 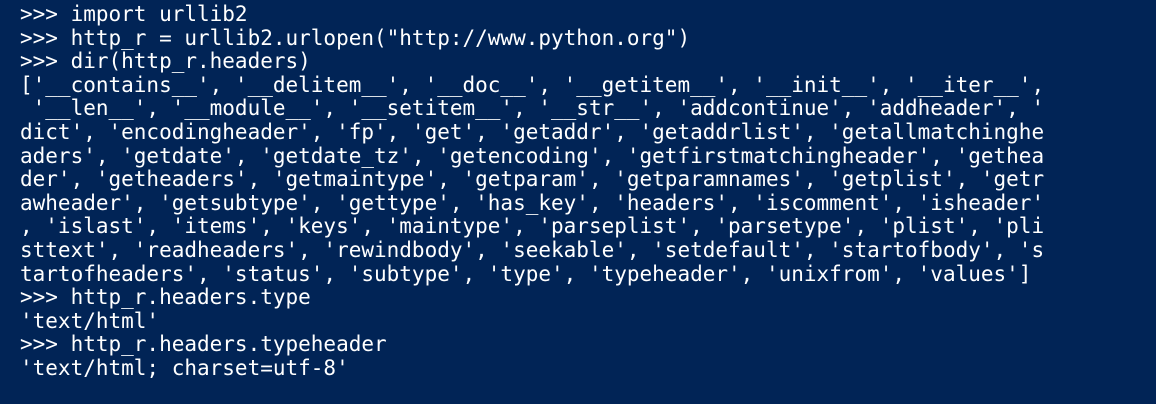 I want to click on console-line: >>> dir(http_r.headers), so click(x=165, y=62).